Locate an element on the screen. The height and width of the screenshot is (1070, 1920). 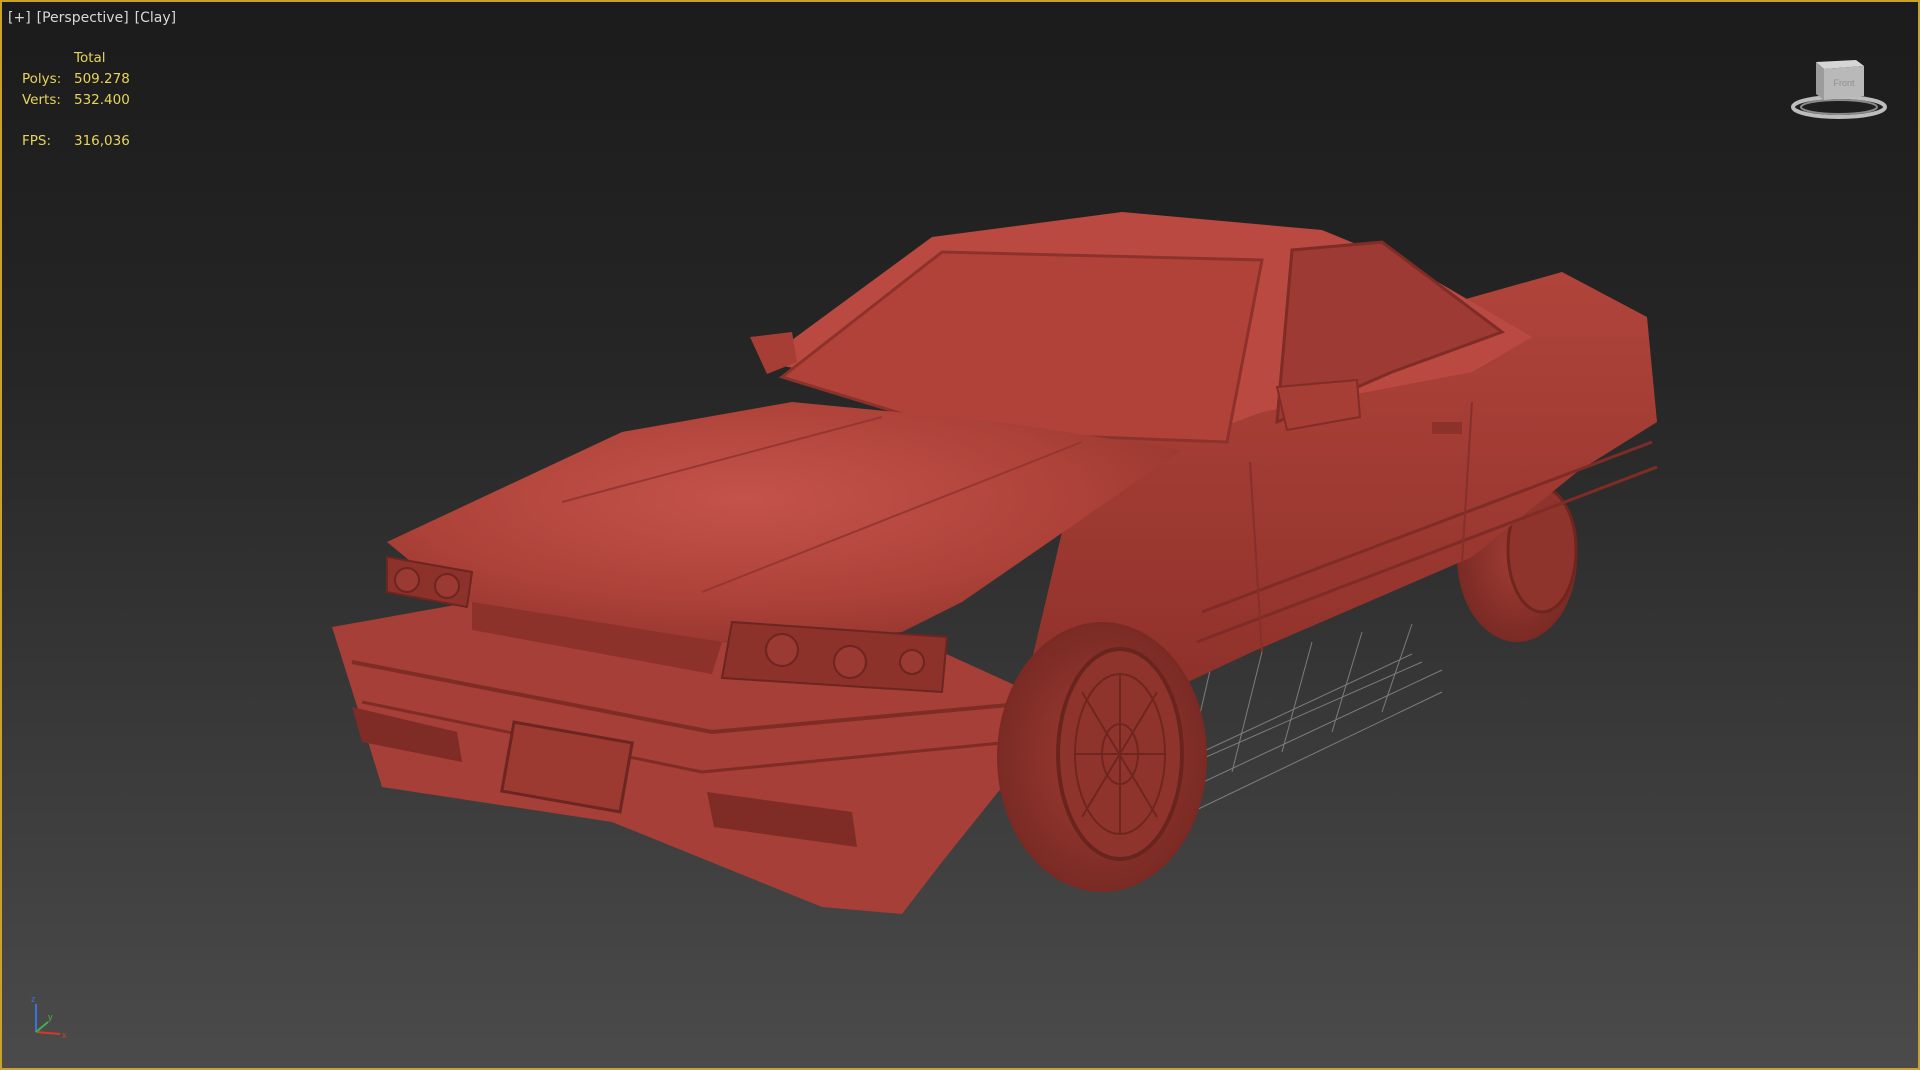
axis-y-label: y is located at coordinates (50, 1017).